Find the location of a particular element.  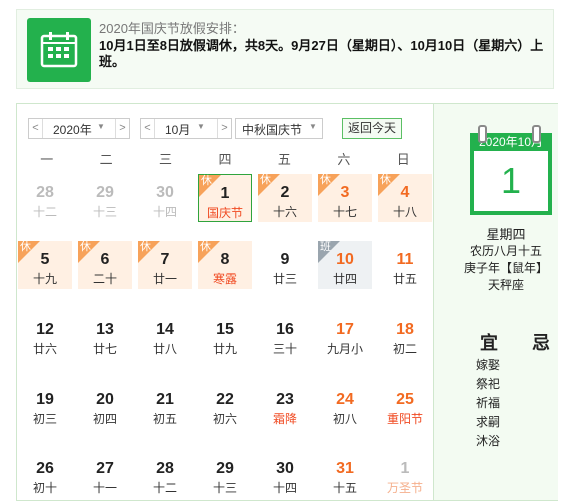

calendar-day-cell: 休 2 十六 is located at coordinates (285, 198).